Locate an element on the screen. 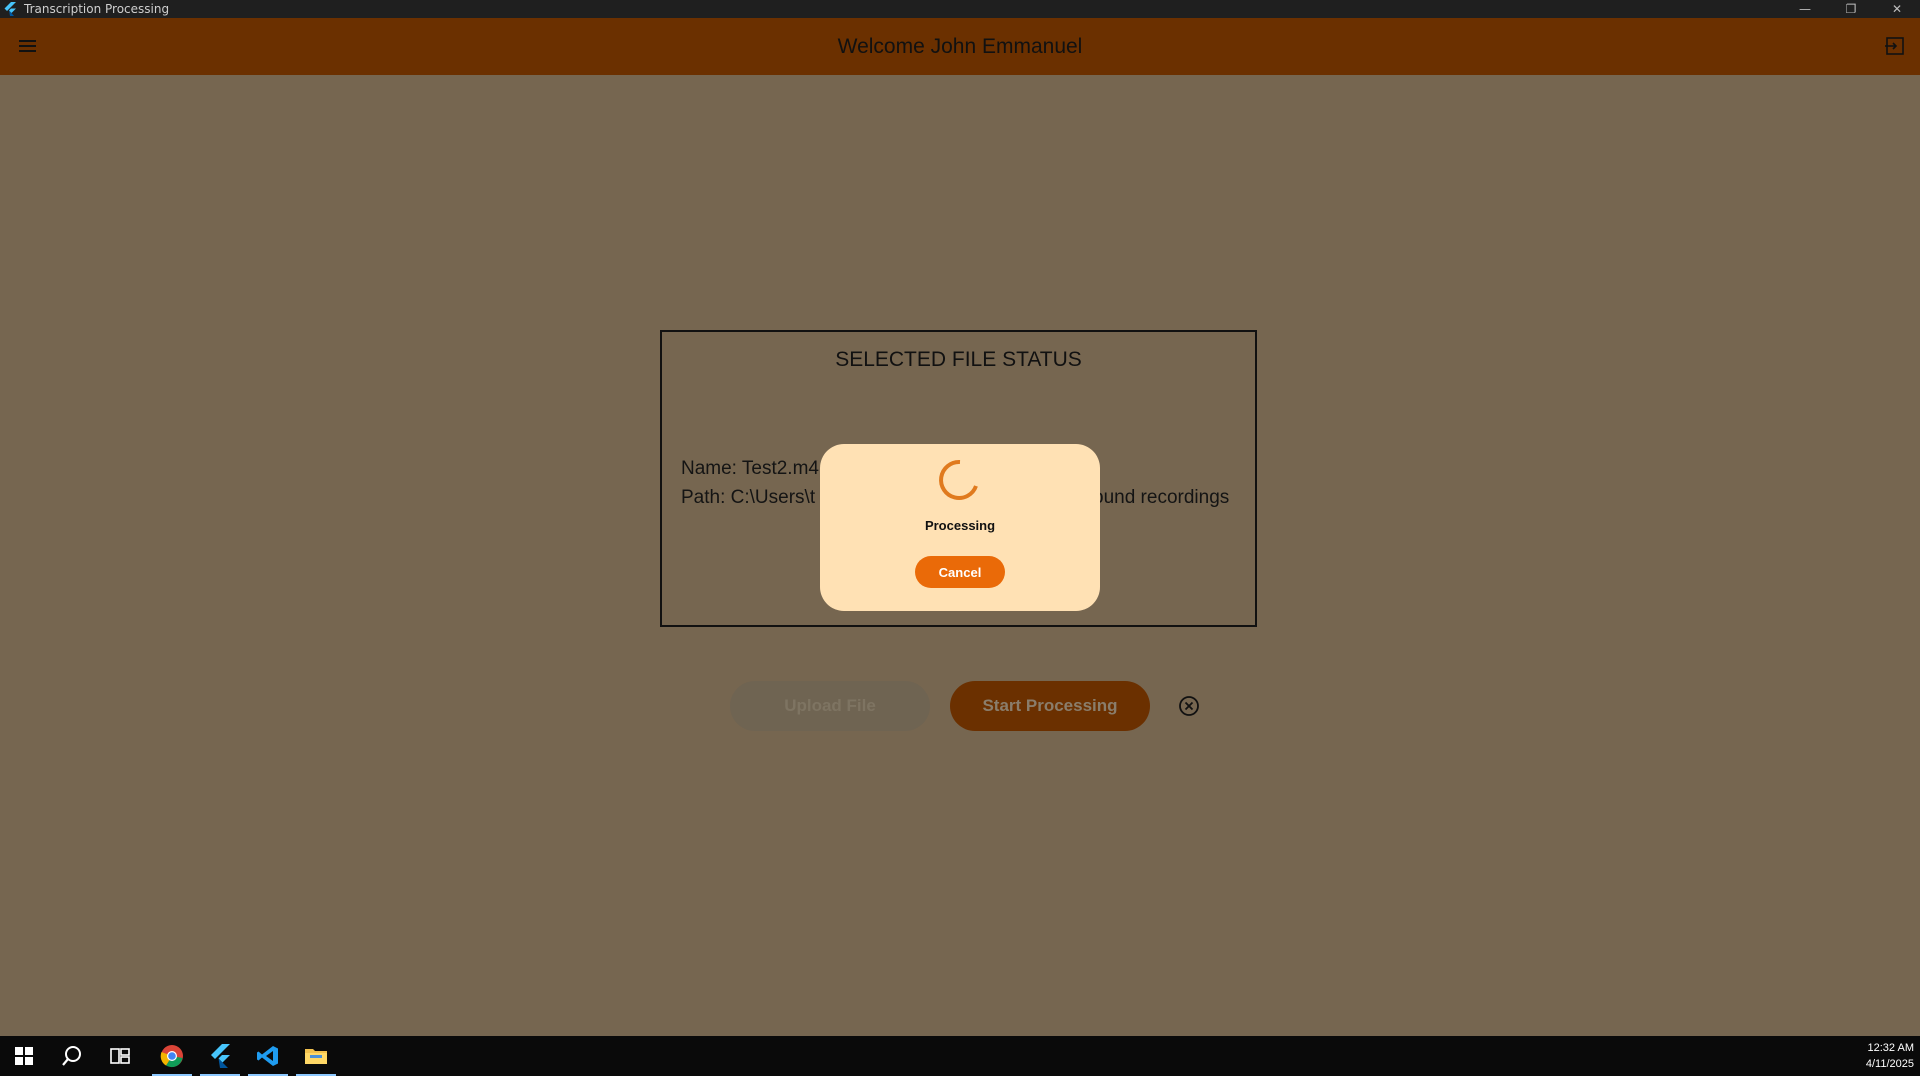  upload-file-button: Upload File is located at coordinates (830, 706).